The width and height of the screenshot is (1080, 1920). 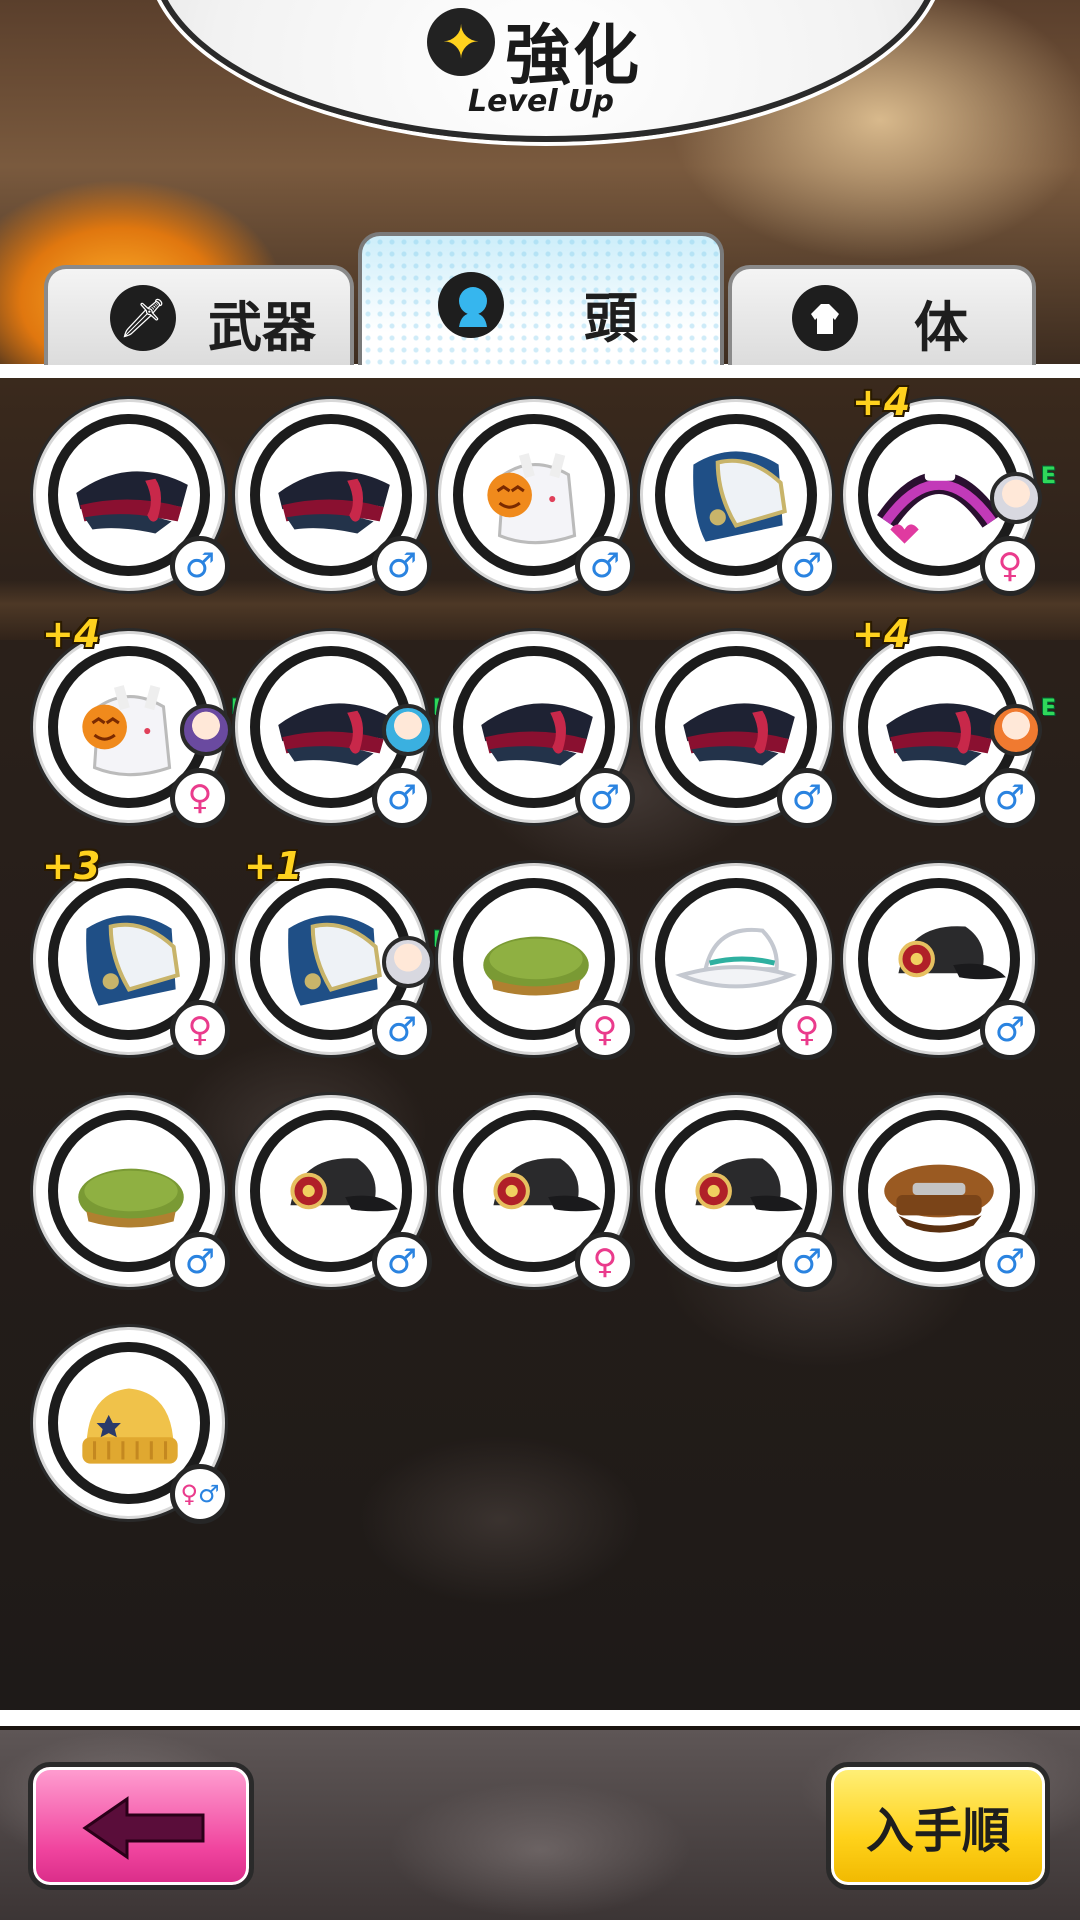 I want to click on item-blue-helmet: E ♂ +1, so click(x=343, y=952).